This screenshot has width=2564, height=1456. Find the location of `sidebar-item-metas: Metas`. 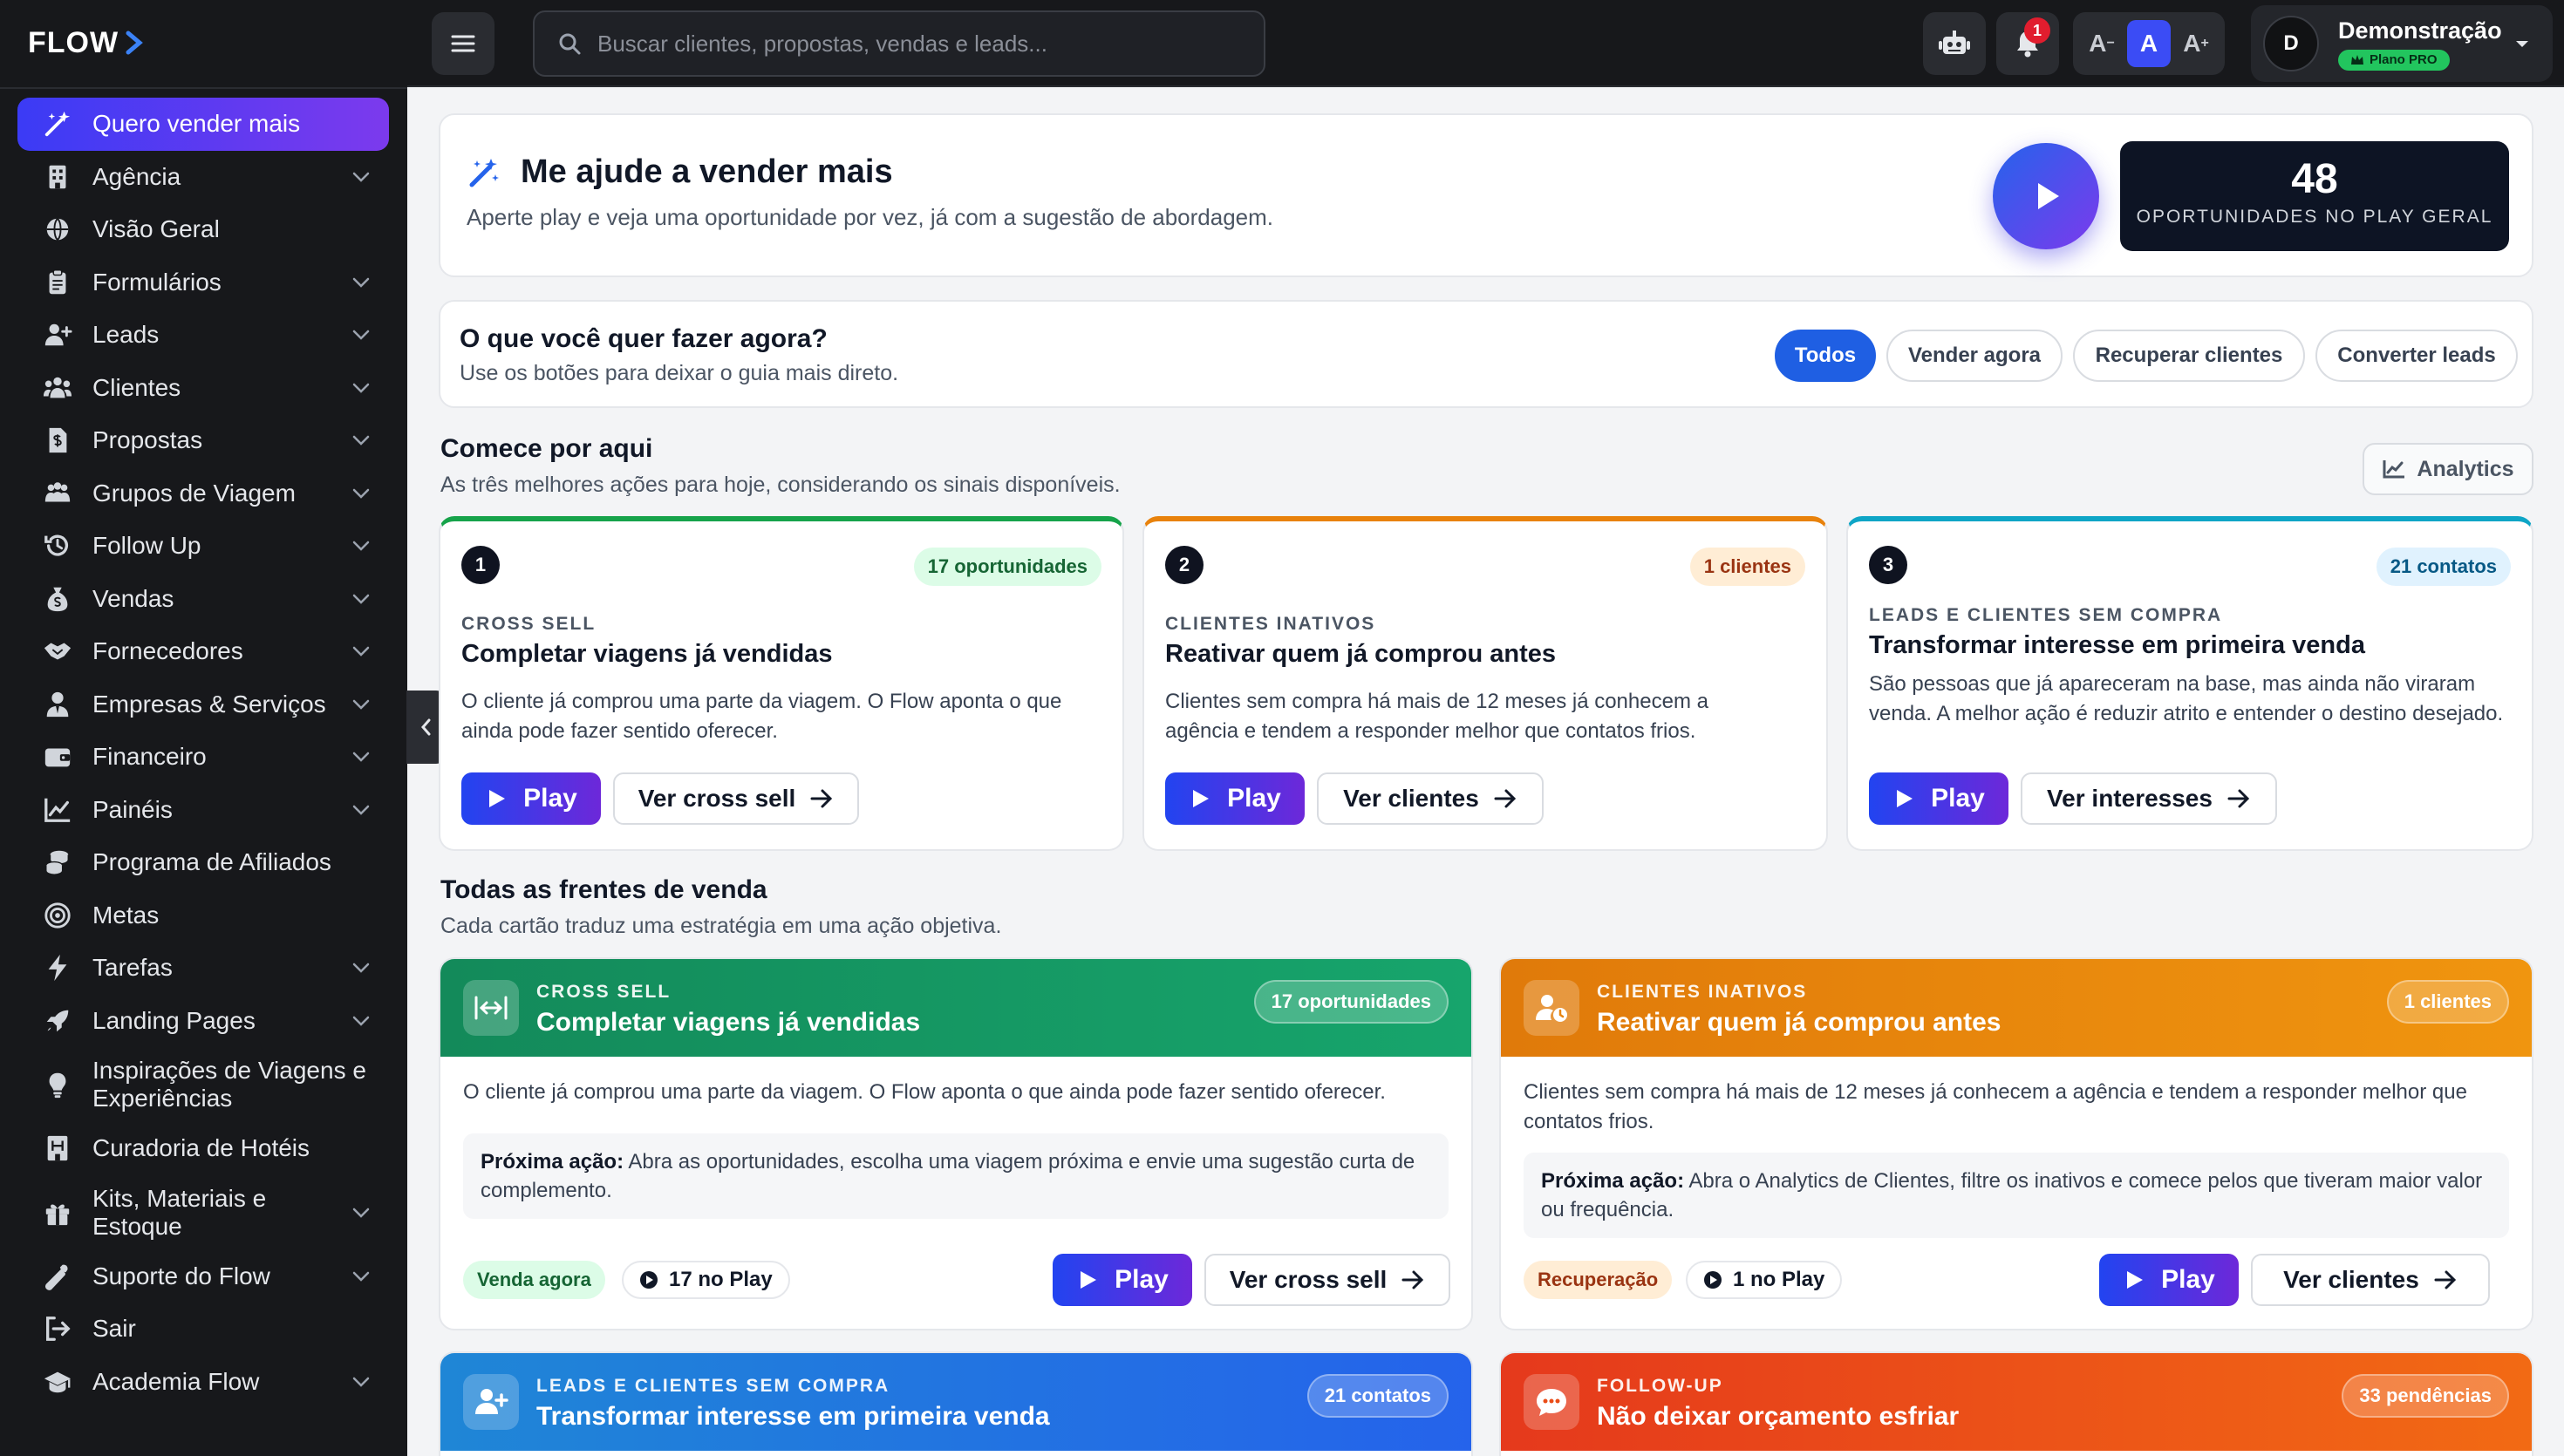

sidebar-item-metas: Metas is located at coordinates (203, 915).